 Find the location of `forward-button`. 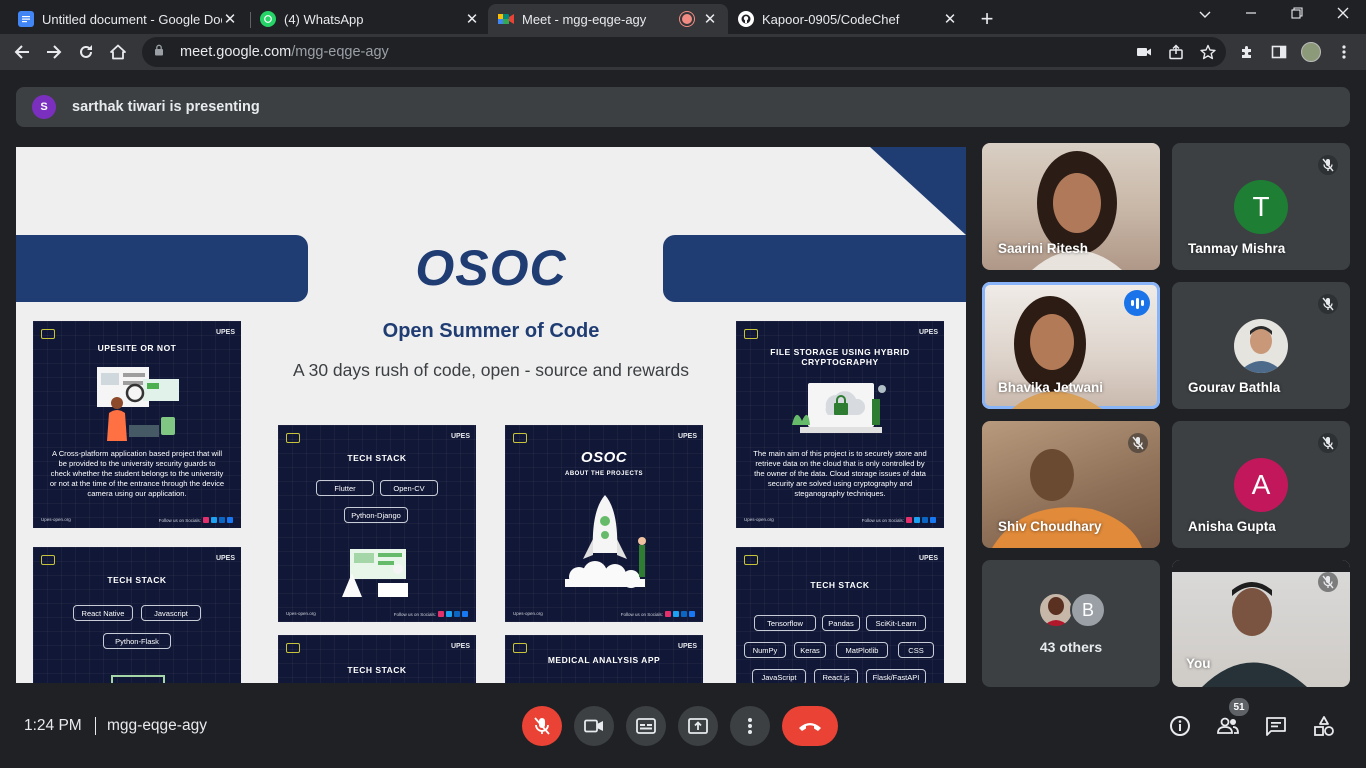

forward-button is located at coordinates (54, 52).